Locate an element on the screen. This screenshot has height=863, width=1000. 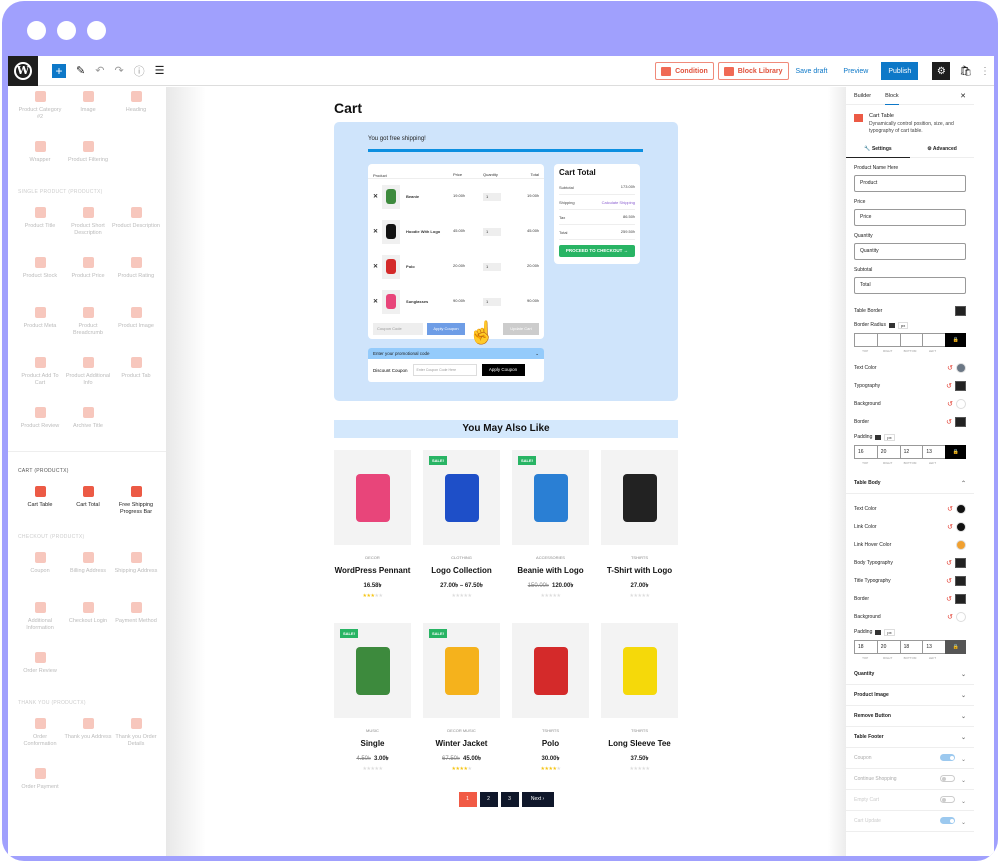
dimension-input-top: 18 is located at coordinates (865, 647).